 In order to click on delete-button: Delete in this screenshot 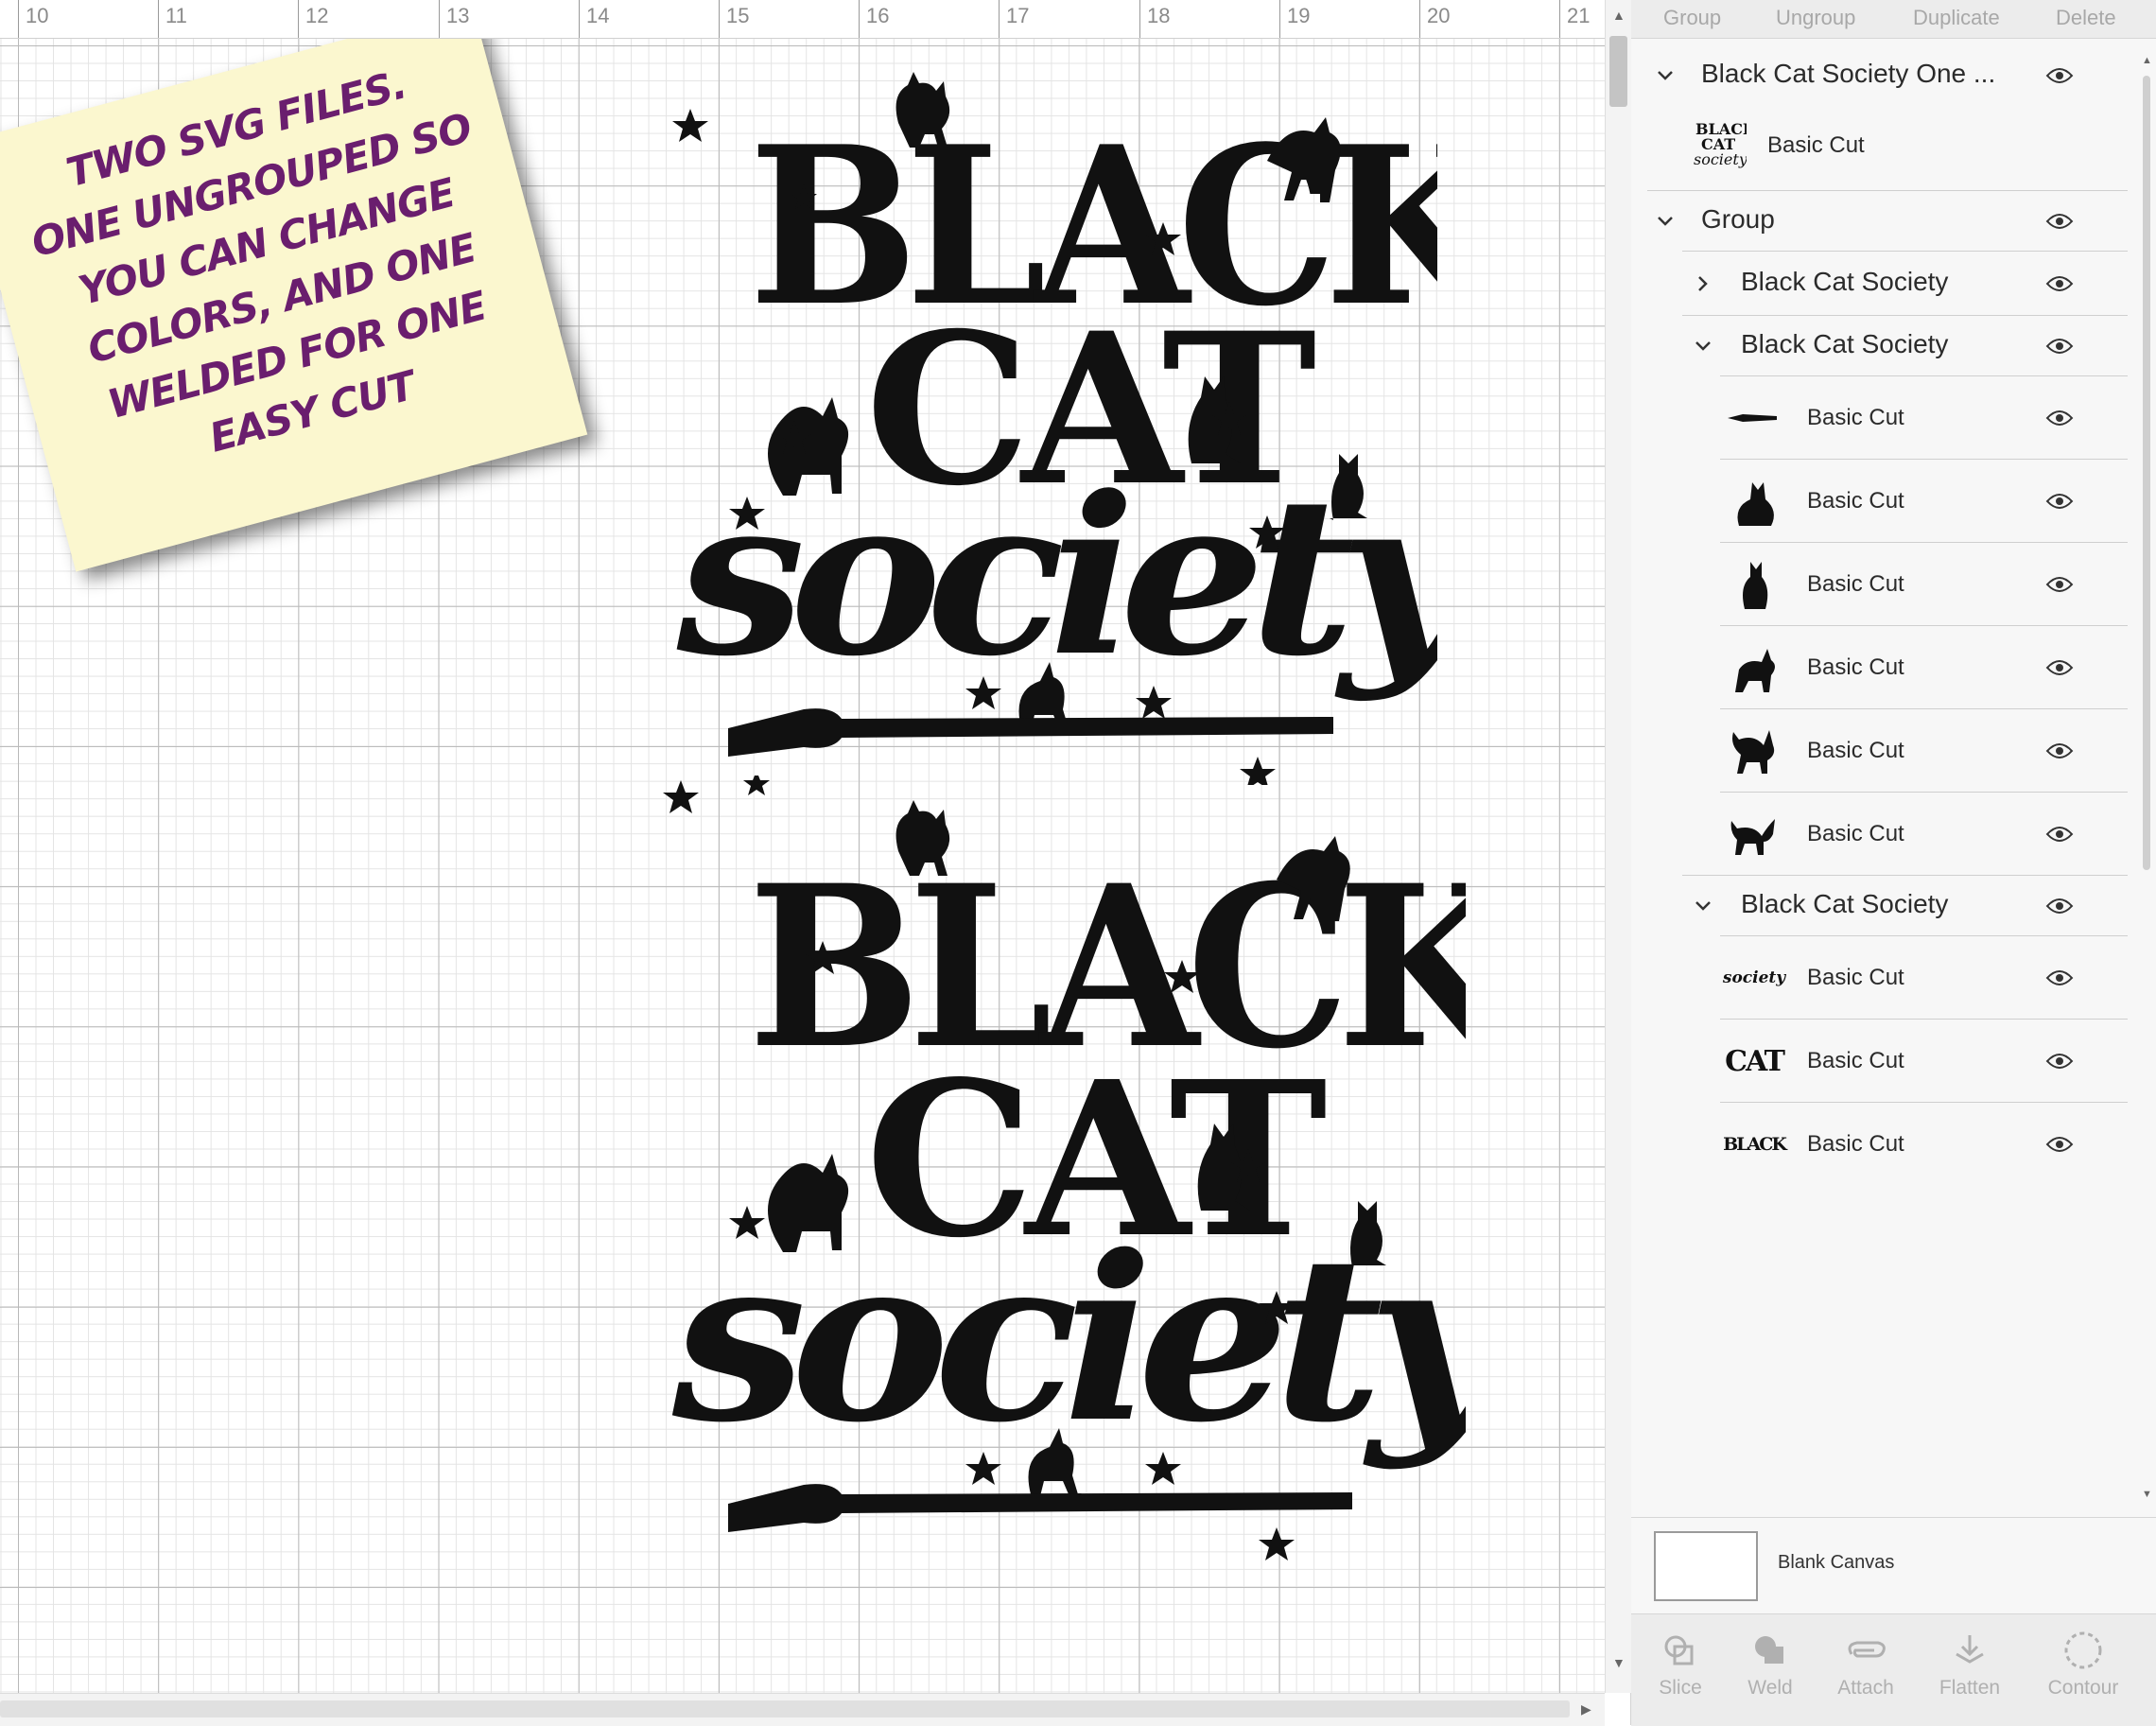, I will do `click(2086, 18)`.